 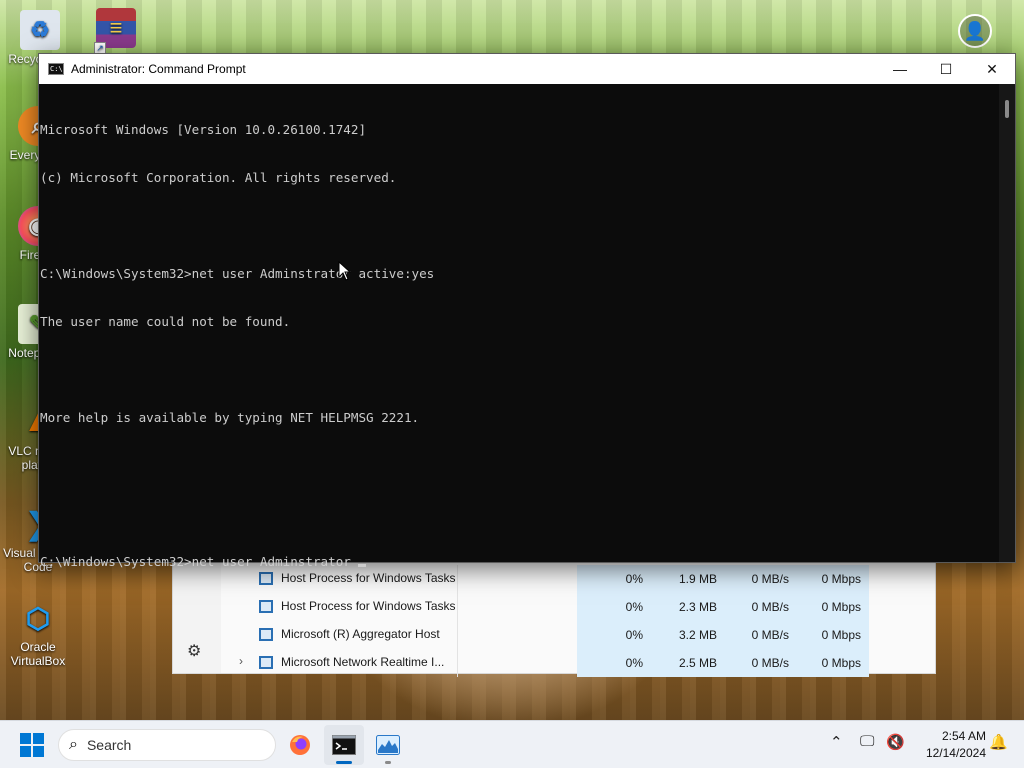 What do you see at coordinates (867, 741) in the screenshot?
I see `network-icon: 🖵` at bounding box center [867, 741].